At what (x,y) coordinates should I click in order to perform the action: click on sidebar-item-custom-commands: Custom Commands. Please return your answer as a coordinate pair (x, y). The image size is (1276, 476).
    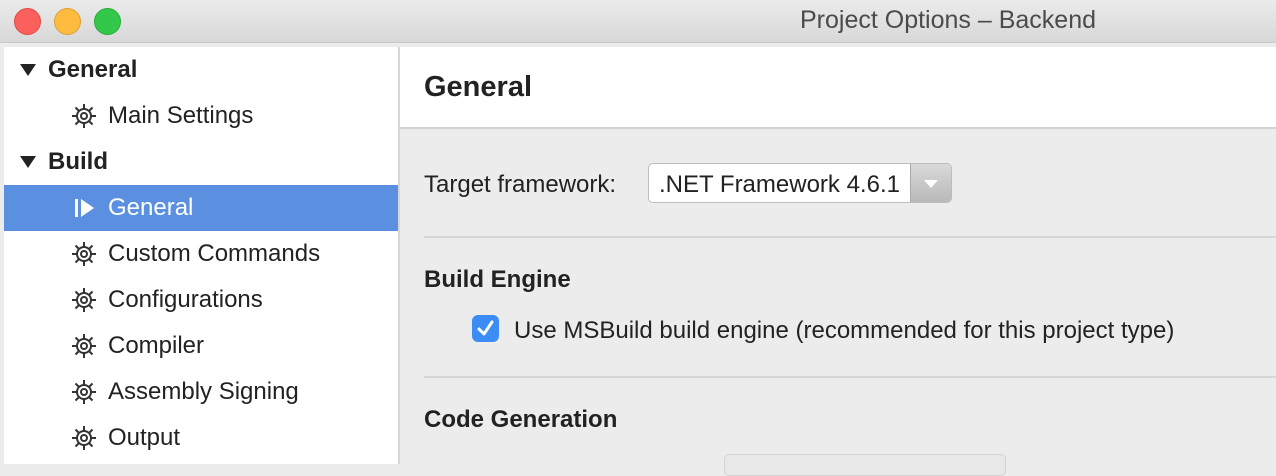
    Looking at the image, I should click on (201, 254).